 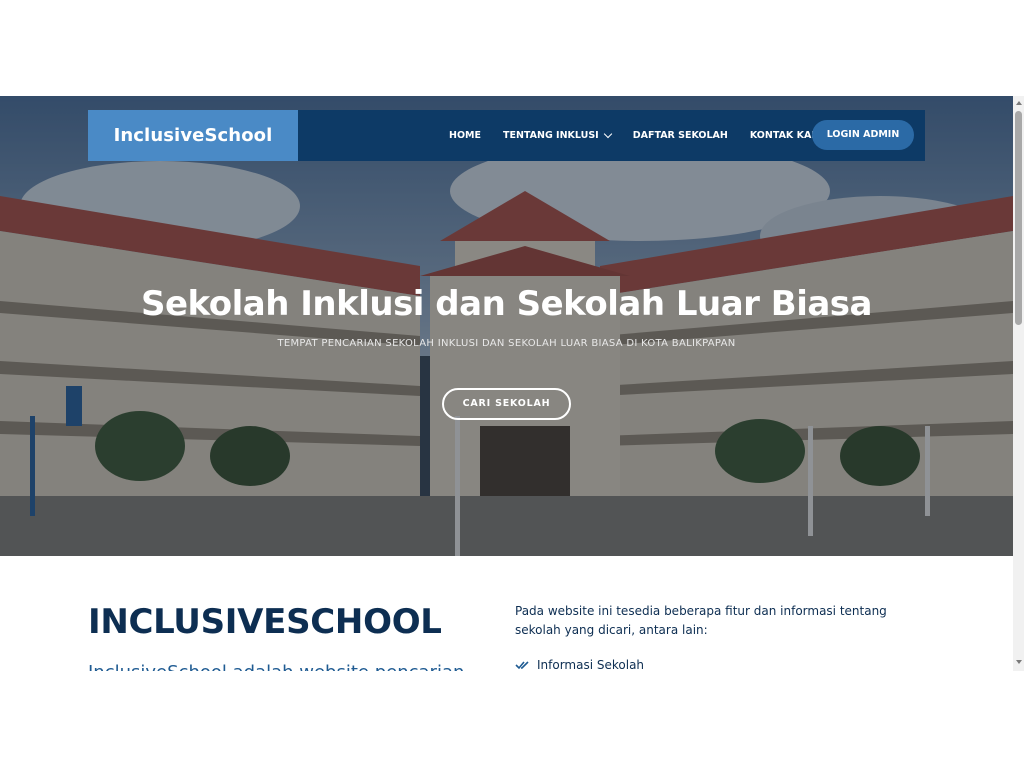 What do you see at coordinates (1018, 218) in the screenshot?
I see `scrollbar-thumb` at bounding box center [1018, 218].